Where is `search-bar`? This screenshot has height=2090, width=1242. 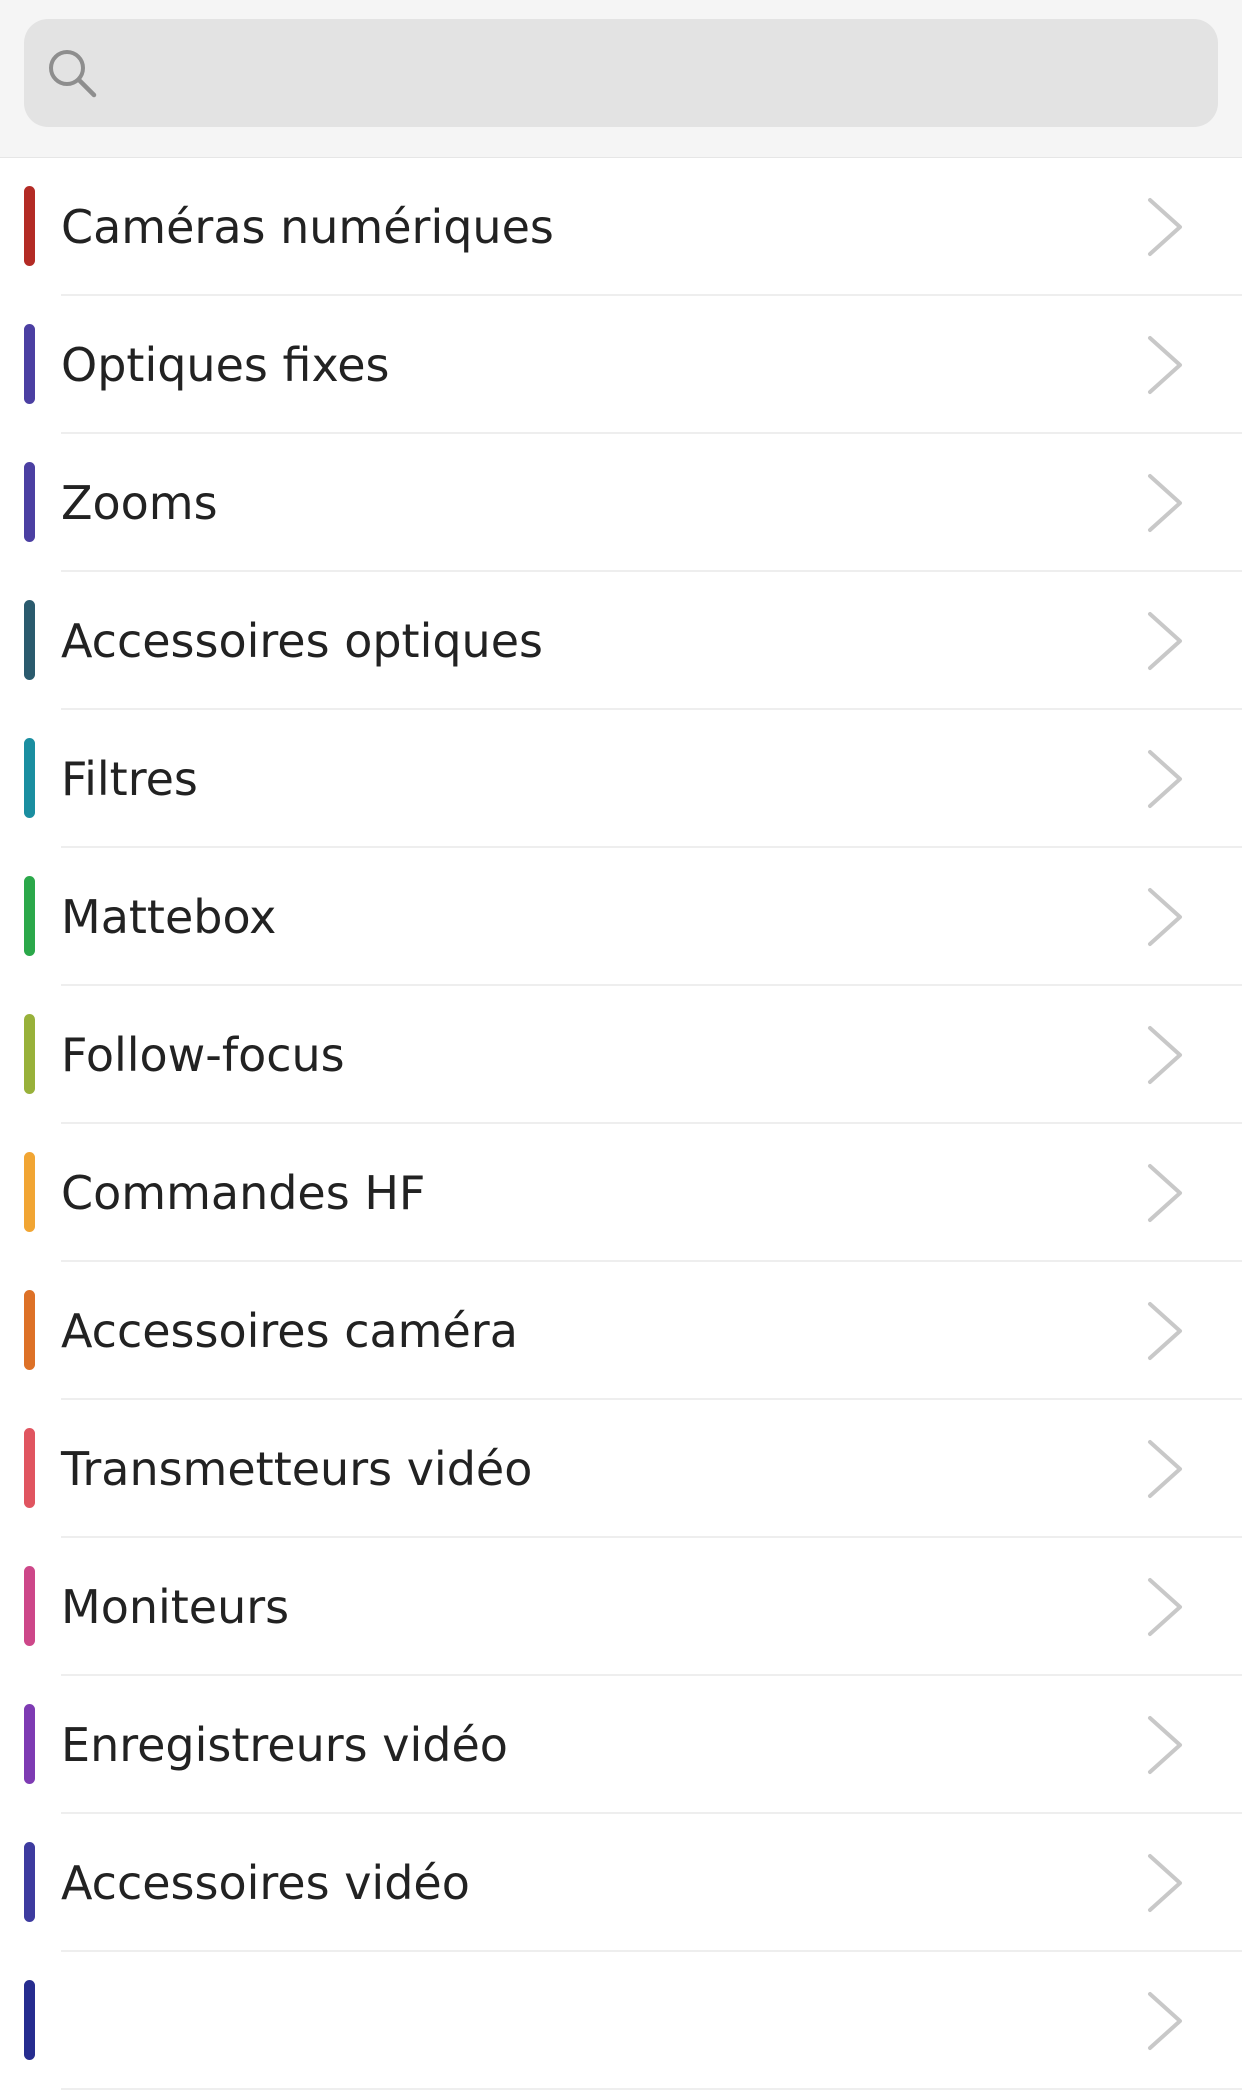
search-bar is located at coordinates (621, 74).